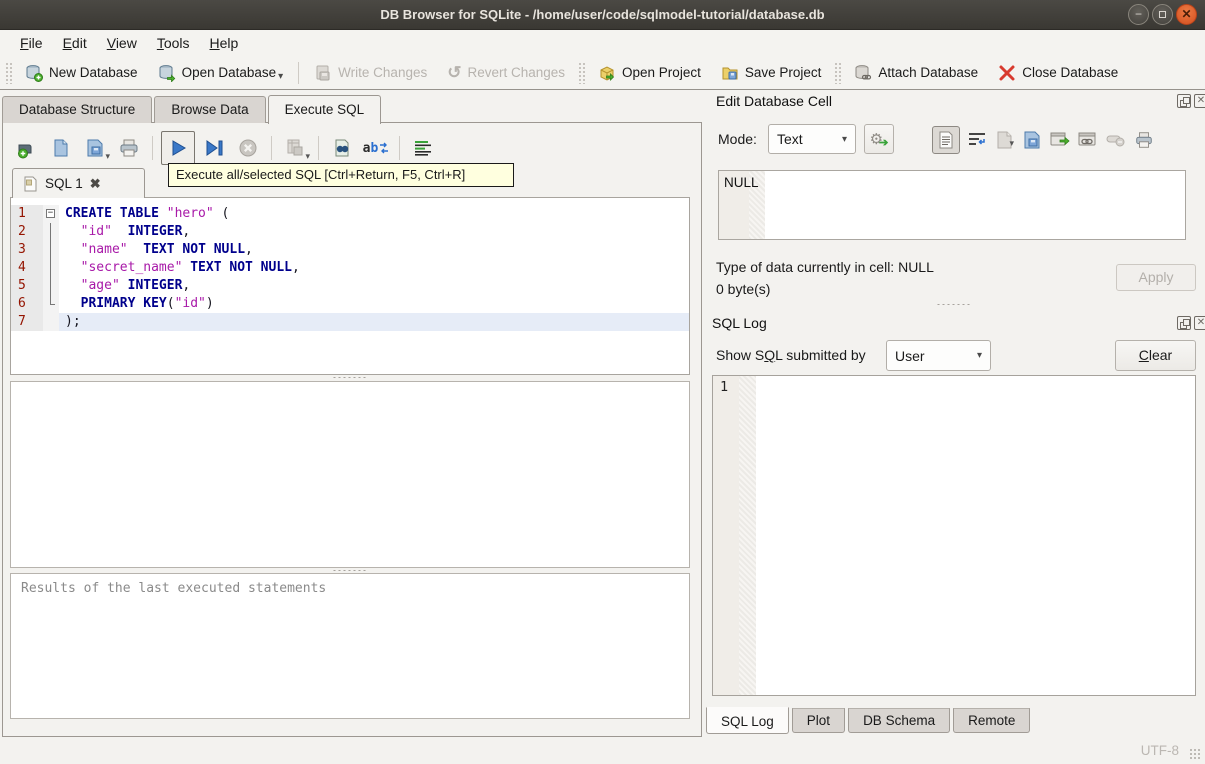  Describe the element at coordinates (977, 140) in the screenshot. I see `word-wrap-icon` at that location.